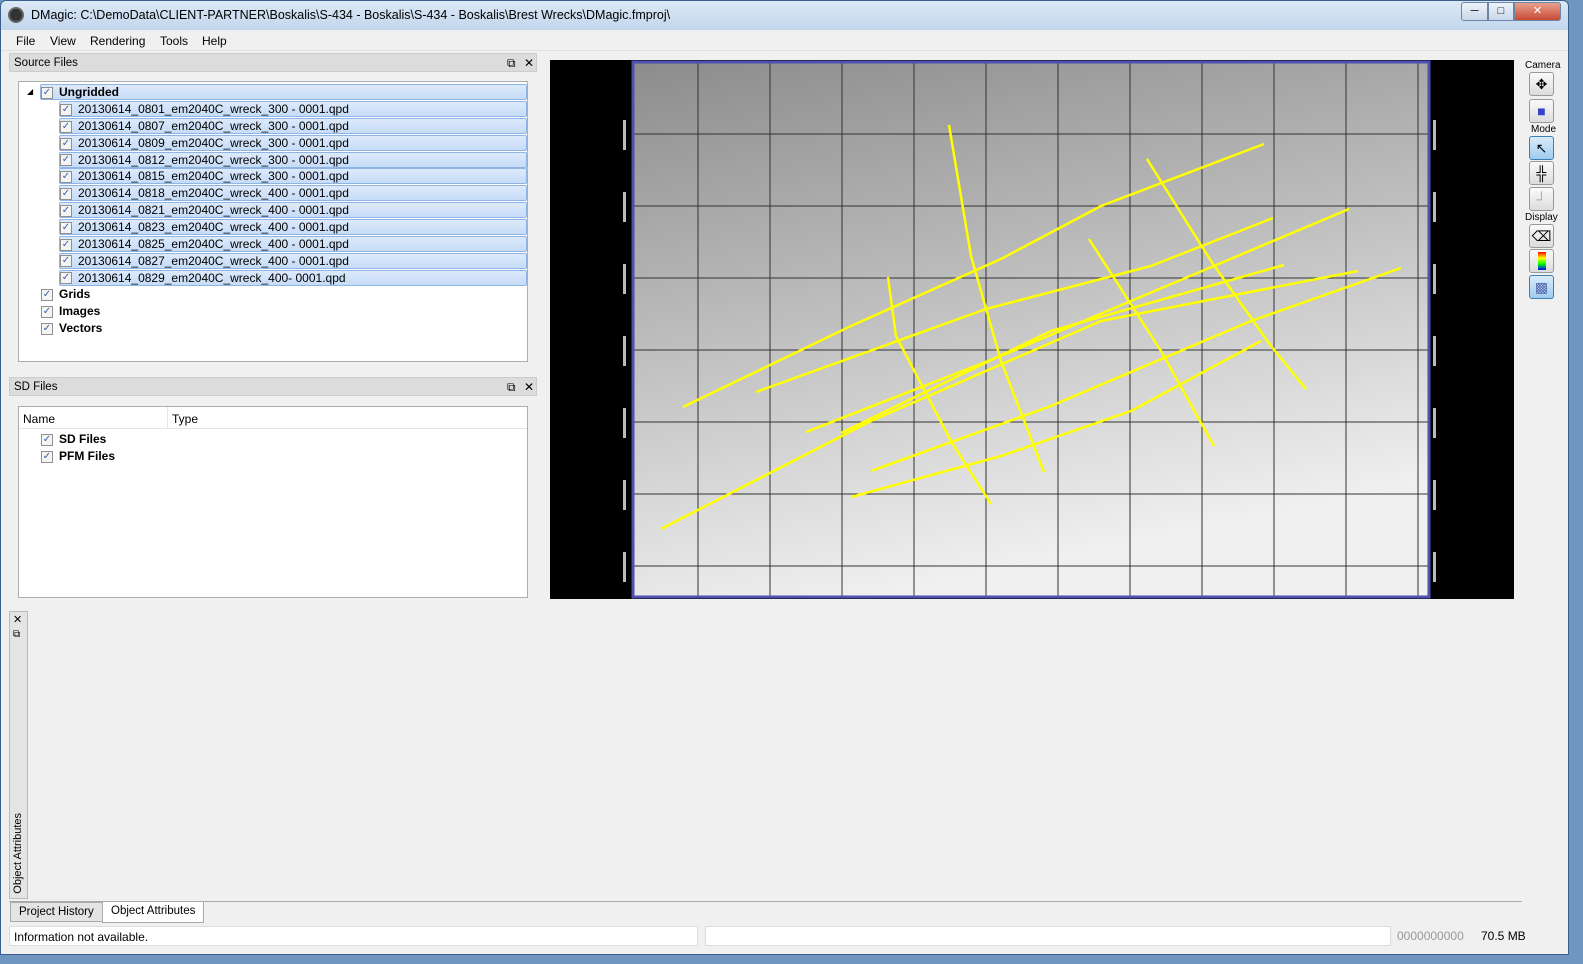  What do you see at coordinates (1543, 65) in the screenshot?
I see `camera-label: Camera` at bounding box center [1543, 65].